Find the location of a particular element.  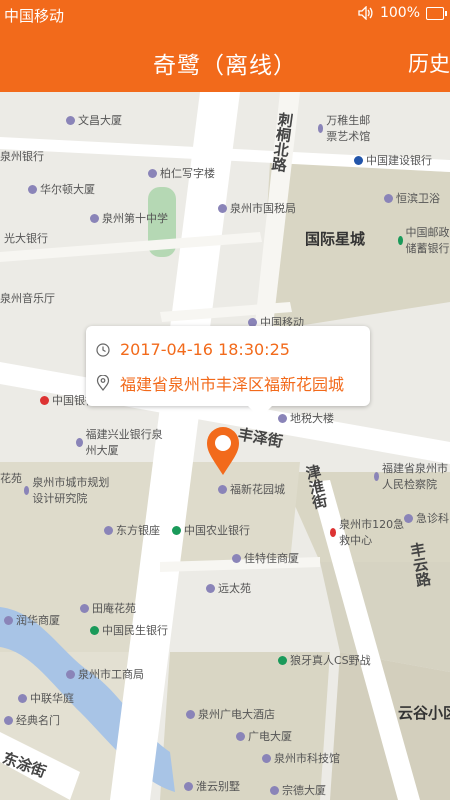

status-right: 100% is located at coordinates (402, 13).